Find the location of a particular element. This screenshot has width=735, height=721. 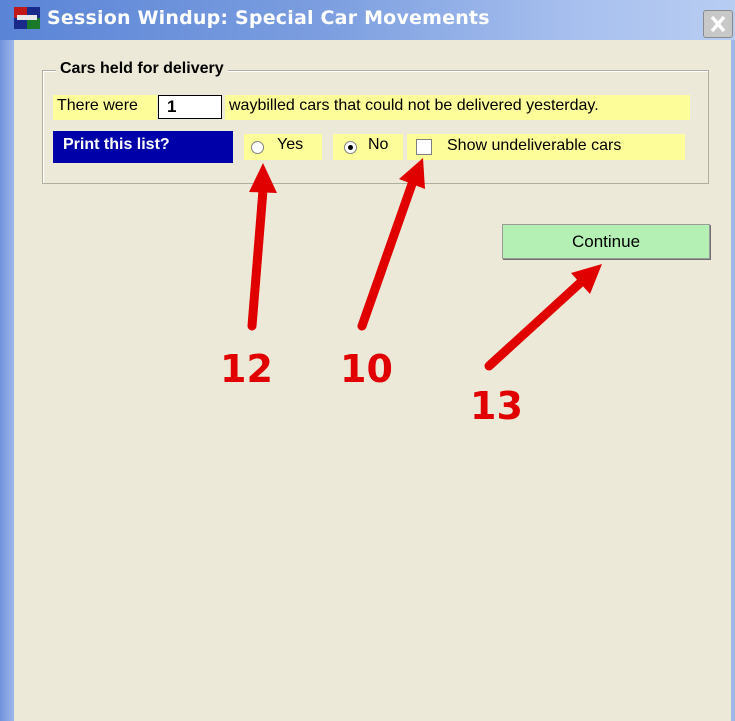

annotation-12: 12 is located at coordinates (246, 369).